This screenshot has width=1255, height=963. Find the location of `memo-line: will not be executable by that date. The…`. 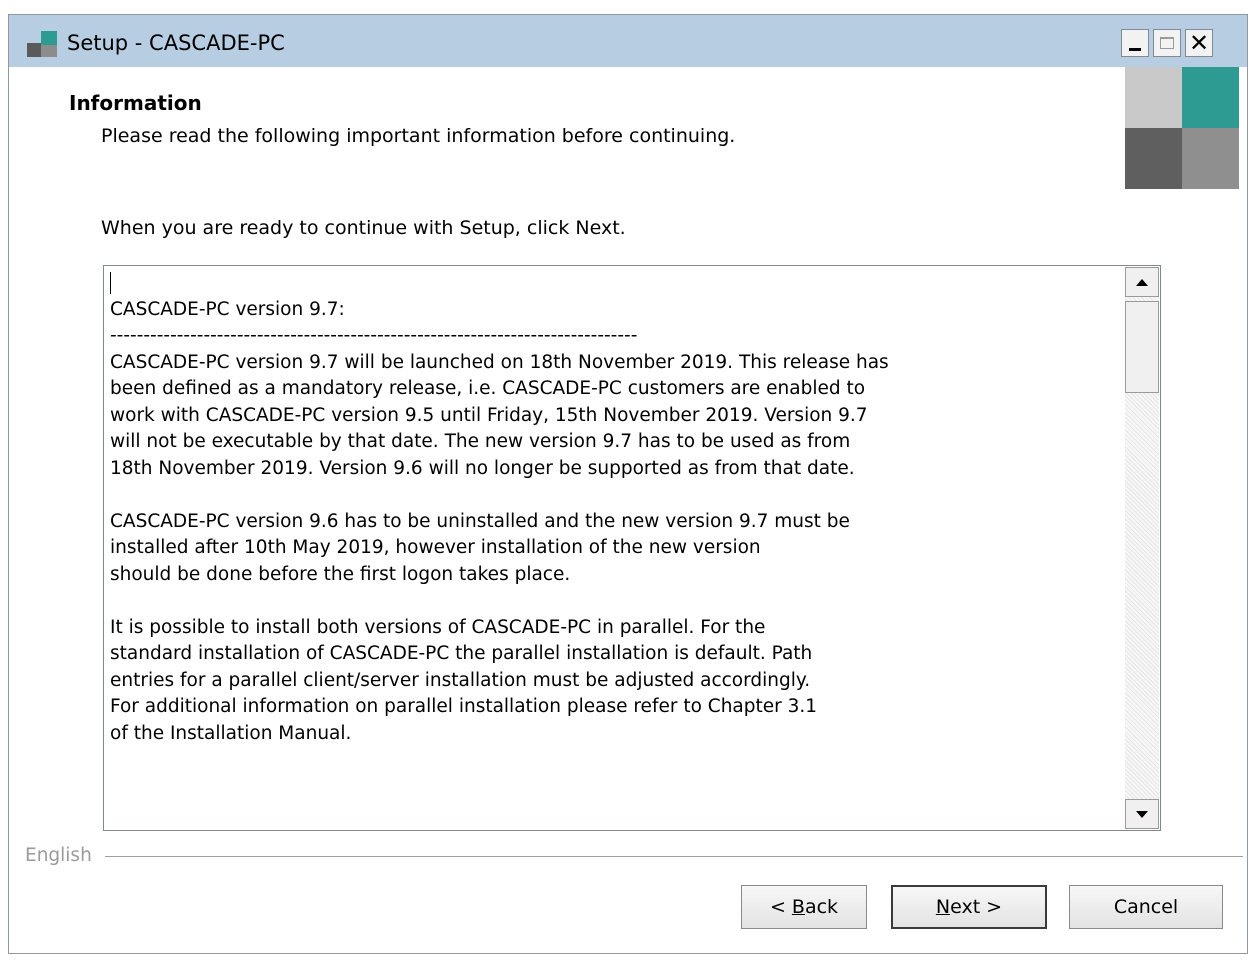

memo-line: will not be executable by that date. The… is located at coordinates (480, 441).